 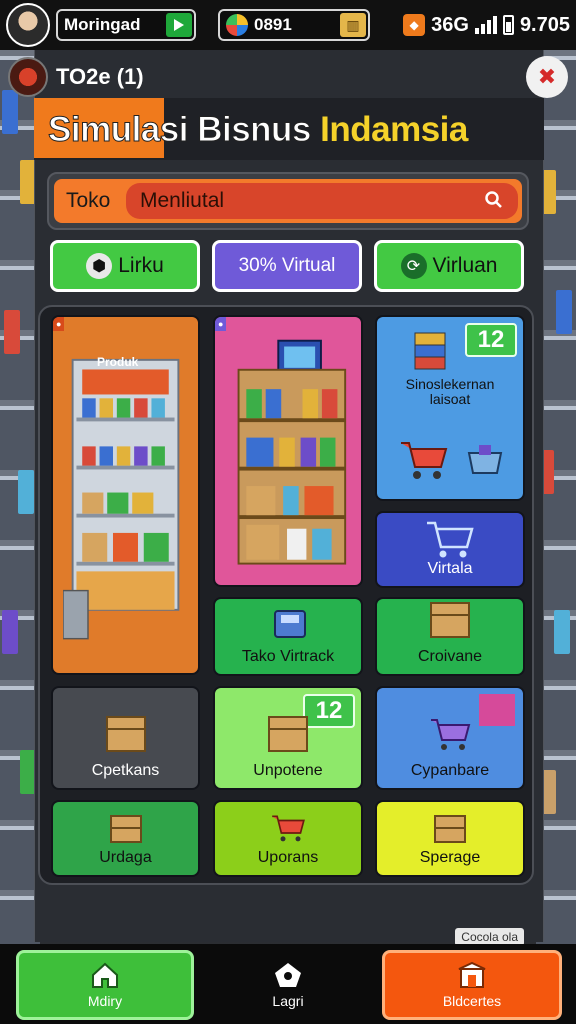 I want to click on settings-tools-icon: ✖, so click(x=547, y=77).